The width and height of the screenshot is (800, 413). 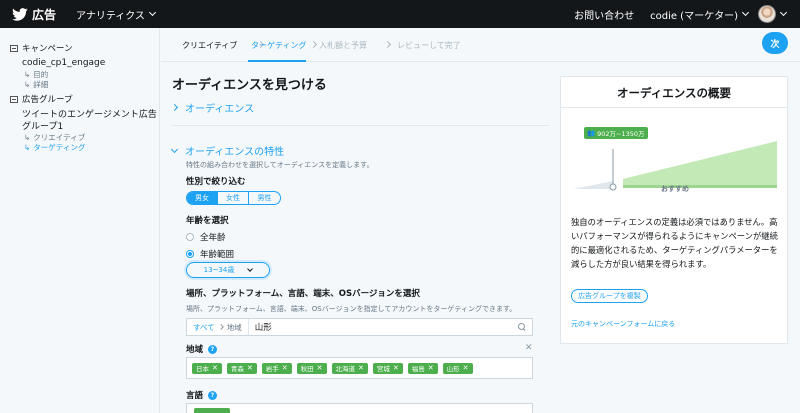 I want to click on selected-regions: 日本 ✕ 青森 ✕ 岩手 ✕ 秋田 ✕ 北海道 ✕ 宮城 ✕ 福島 ✕ 山形 ✕, so click(x=359, y=368).